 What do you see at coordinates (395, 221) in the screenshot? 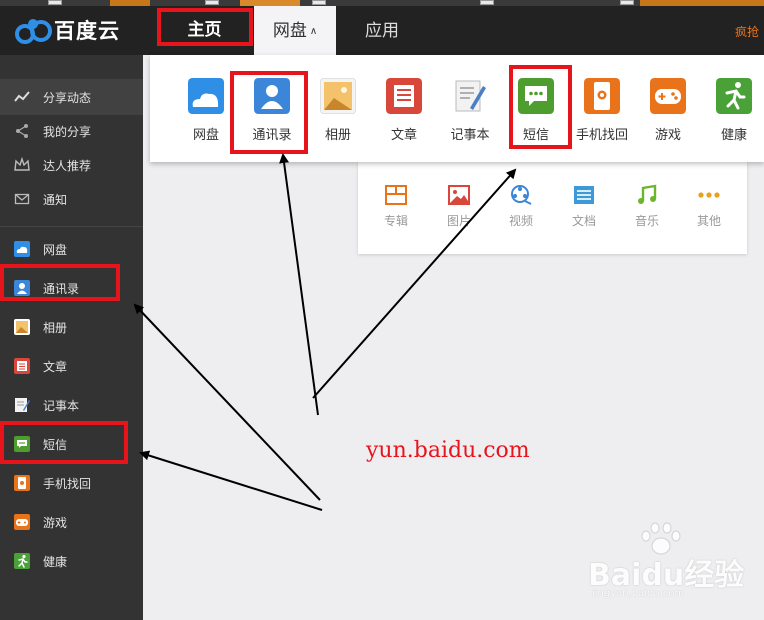
I see `category-label: 专辑` at bounding box center [395, 221].